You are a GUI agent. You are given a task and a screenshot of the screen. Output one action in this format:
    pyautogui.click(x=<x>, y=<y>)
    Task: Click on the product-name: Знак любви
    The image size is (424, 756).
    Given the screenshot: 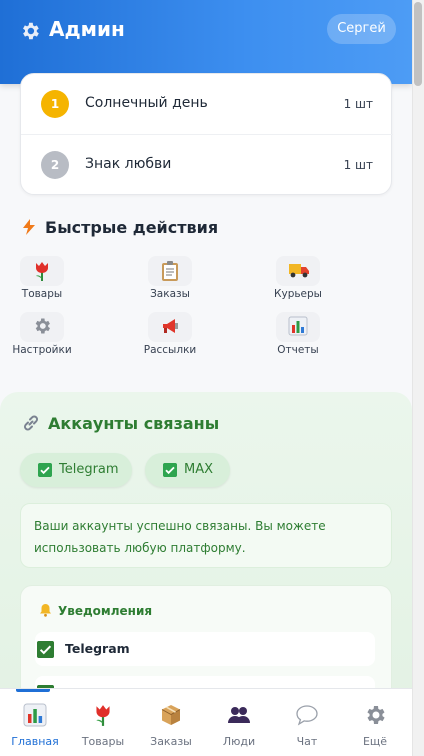 What is the action you would take?
    pyautogui.click(x=128, y=164)
    